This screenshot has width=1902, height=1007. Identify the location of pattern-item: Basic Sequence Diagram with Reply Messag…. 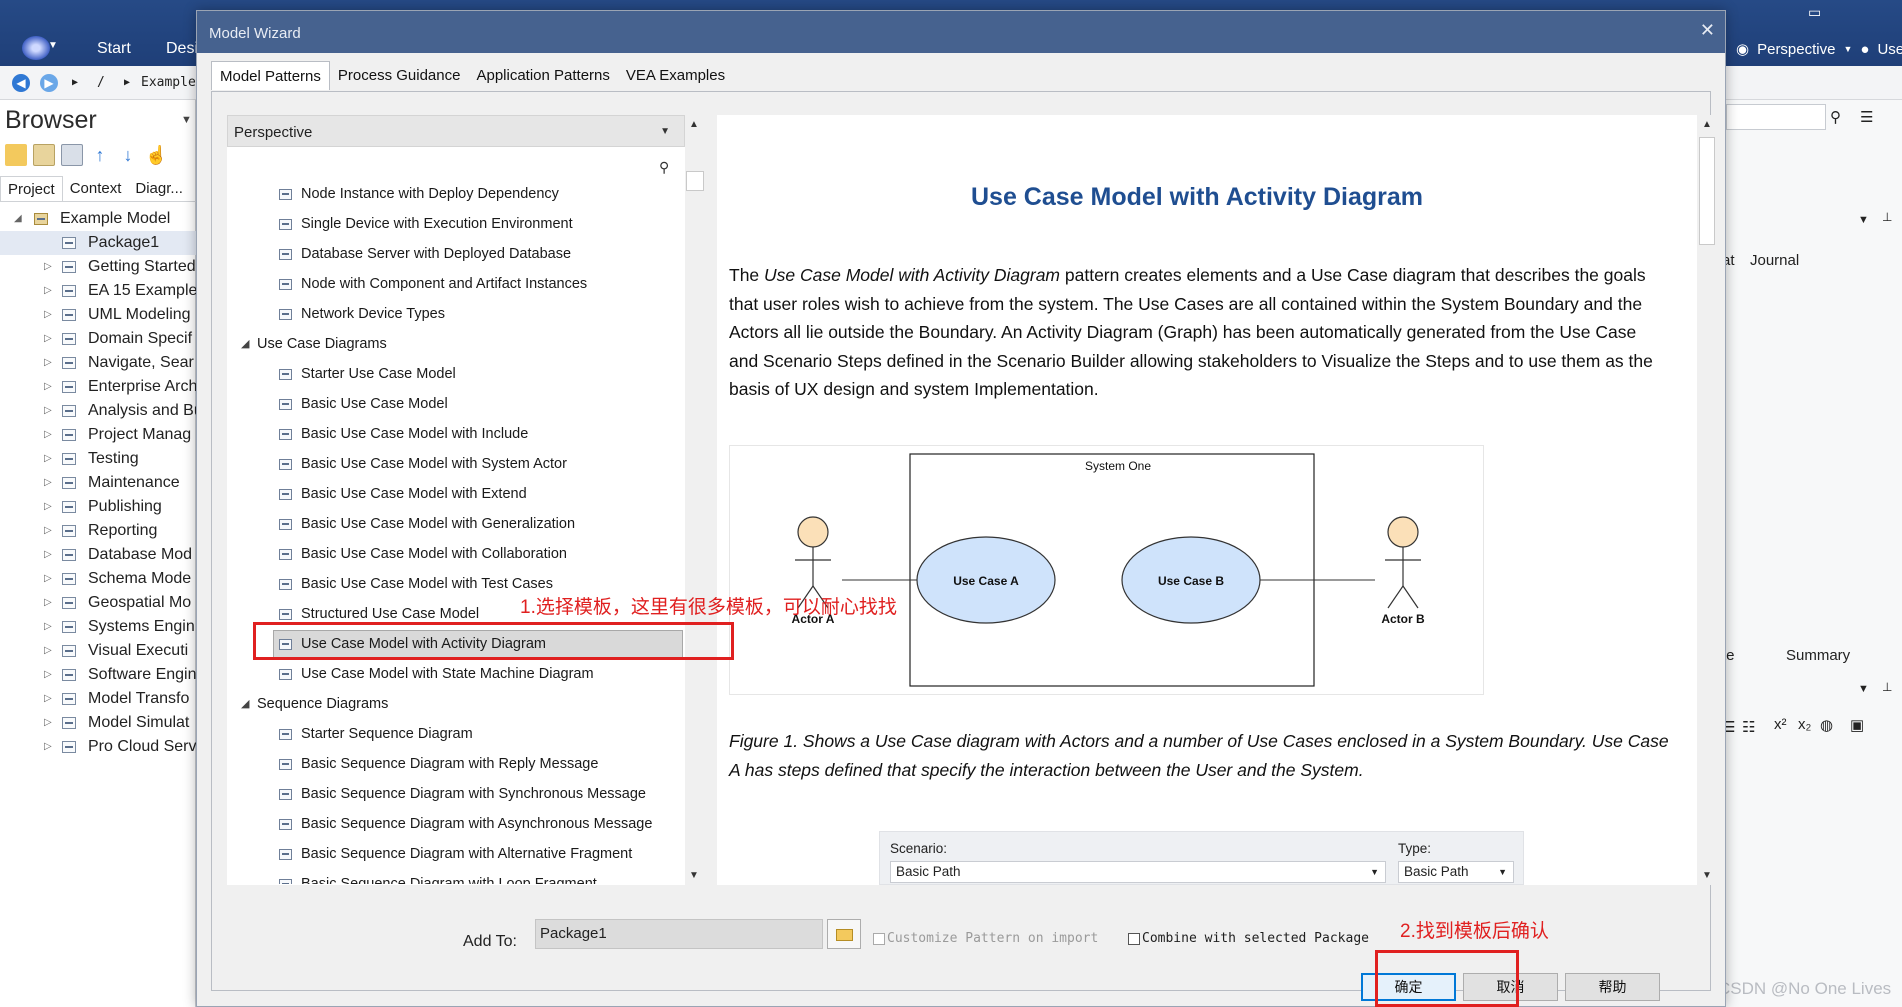
(456, 764).